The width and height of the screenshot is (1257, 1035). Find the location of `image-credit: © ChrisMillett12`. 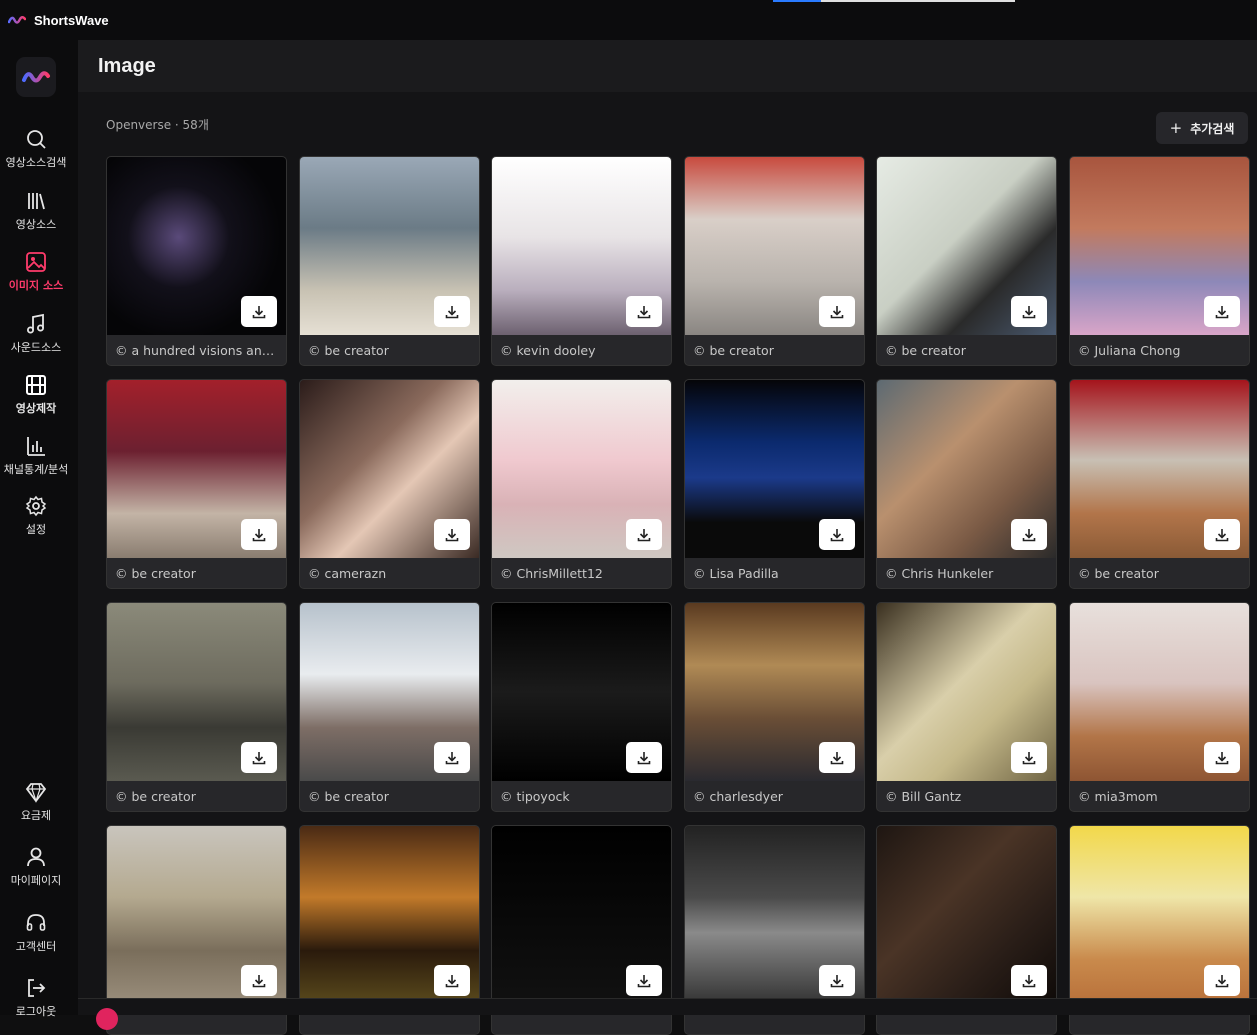

image-credit: © ChrisMillett12 is located at coordinates (551, 573).